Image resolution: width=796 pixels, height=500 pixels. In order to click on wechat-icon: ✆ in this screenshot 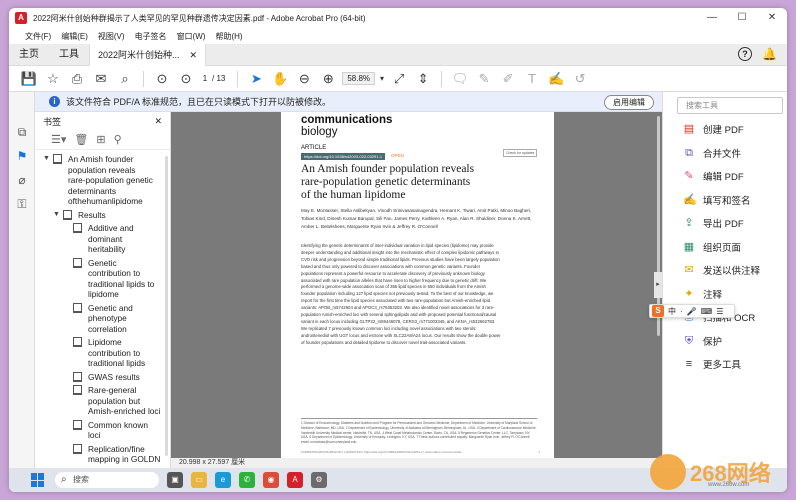, I will do `click(247, 480)`.